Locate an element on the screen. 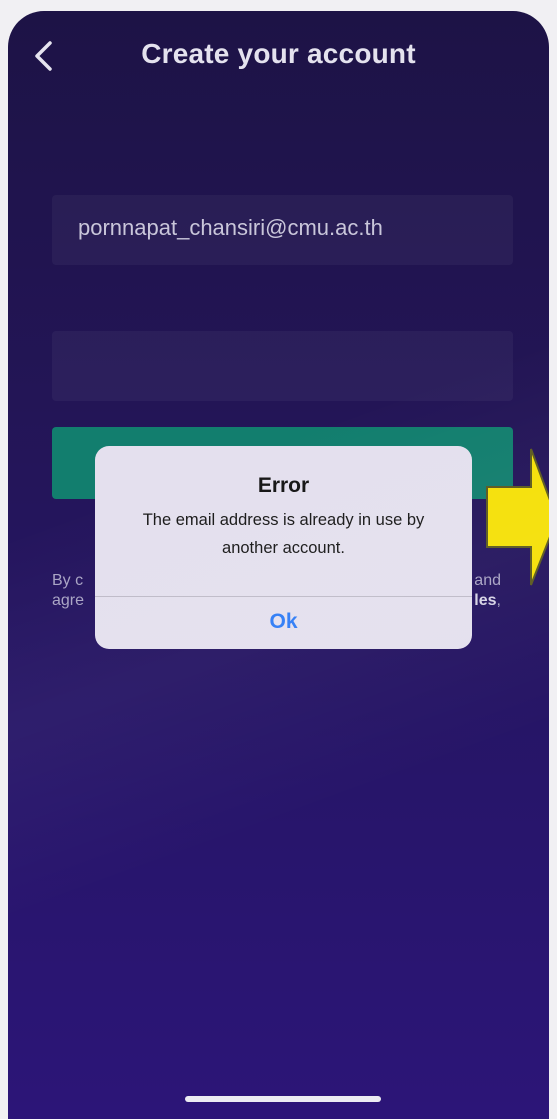 The height and width of the screenshot is (1119, 557). ok-button: Ok is located at coordinates (283, 621).